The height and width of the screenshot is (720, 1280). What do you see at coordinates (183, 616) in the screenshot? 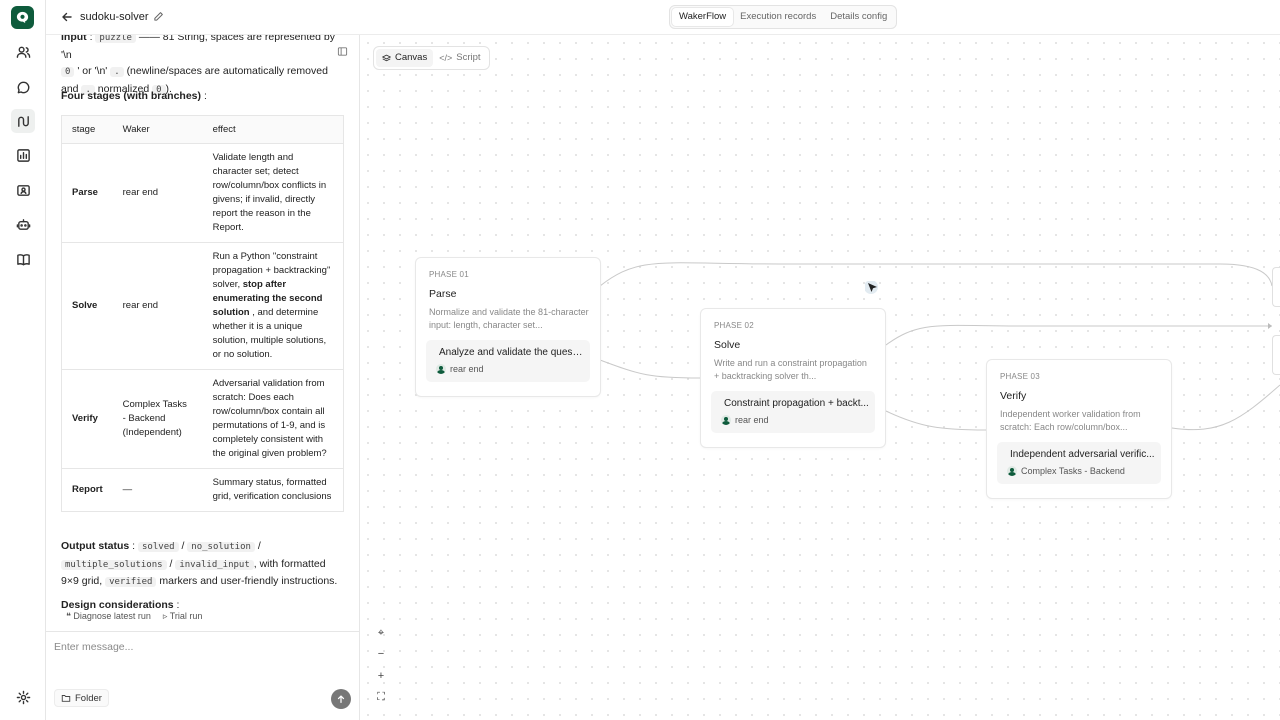
I see `trial-run-chip: ▹ Trial run` at bounding box center [183, 616].